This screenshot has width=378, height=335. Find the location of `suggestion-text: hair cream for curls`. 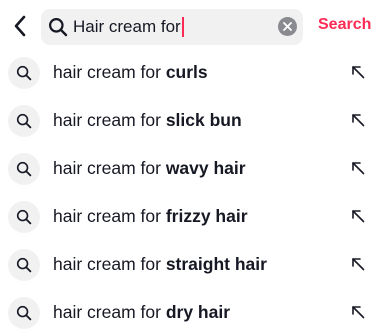

suggestion-text: hair cream for curls is located at coordinates (130, 72).